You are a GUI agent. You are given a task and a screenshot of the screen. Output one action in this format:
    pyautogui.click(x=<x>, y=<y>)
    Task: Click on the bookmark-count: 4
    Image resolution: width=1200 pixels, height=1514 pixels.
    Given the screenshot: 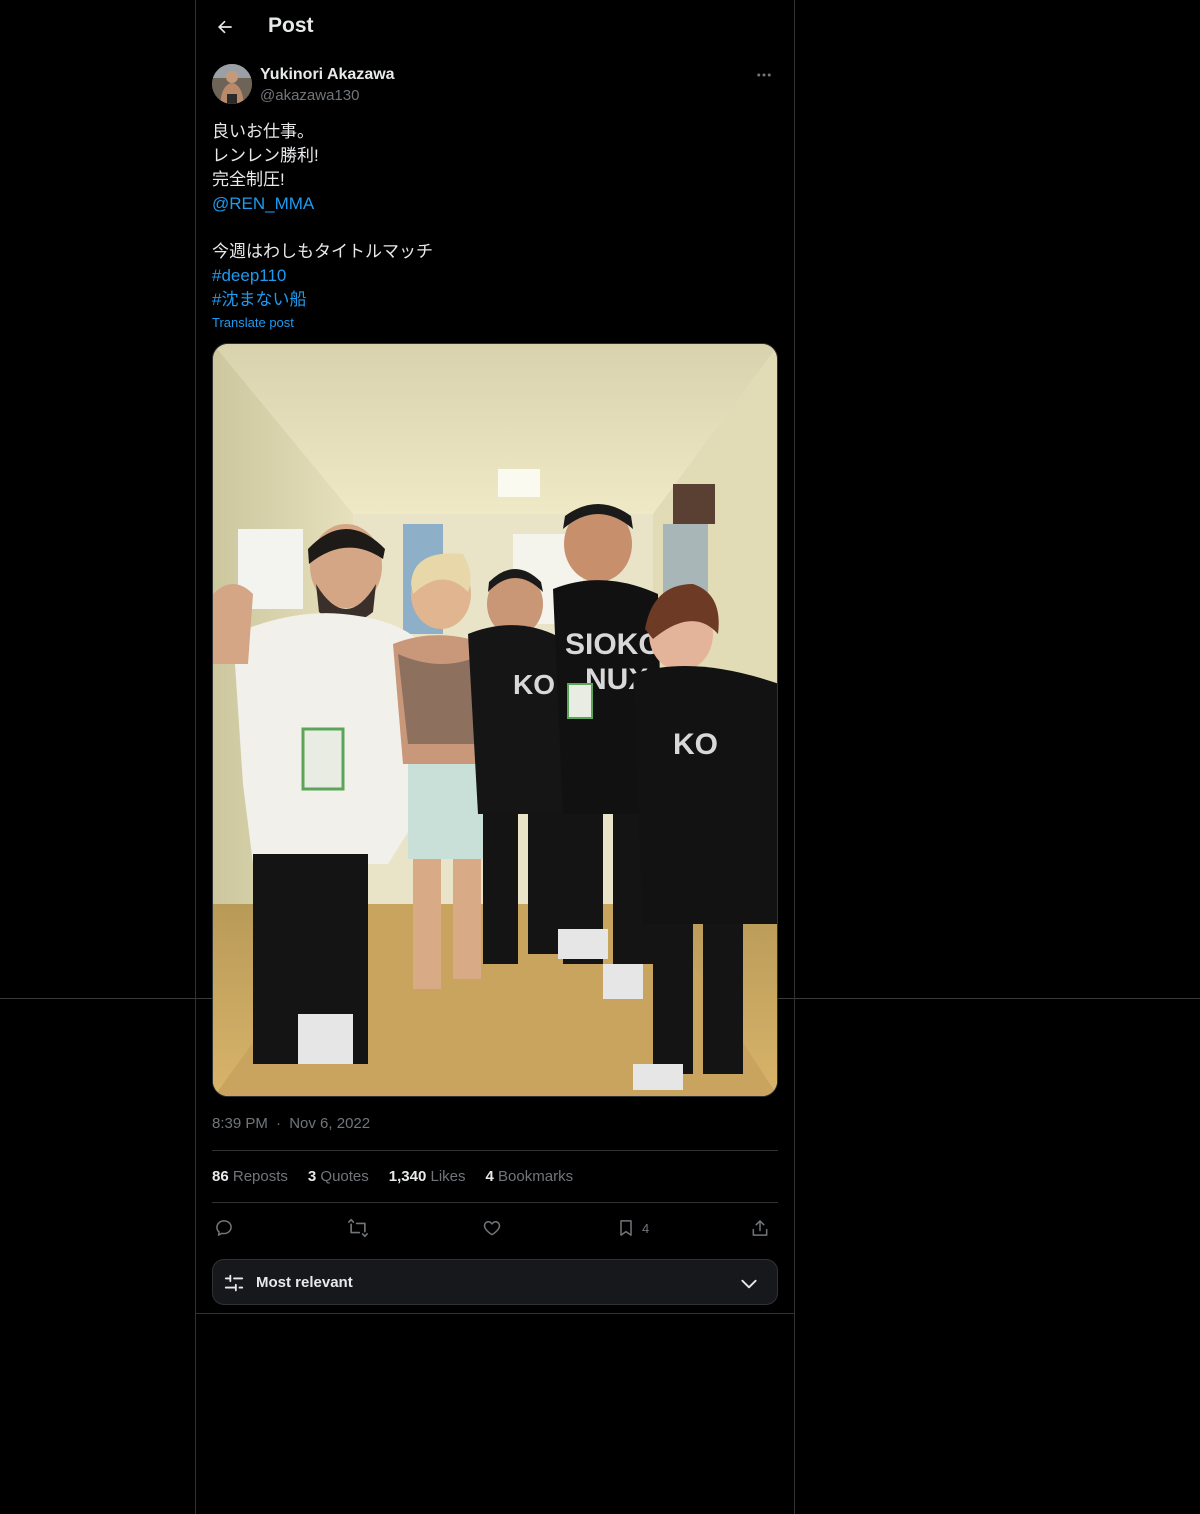 What is the action you would take?
    pyautogui.click(x=646, y=1228)
    